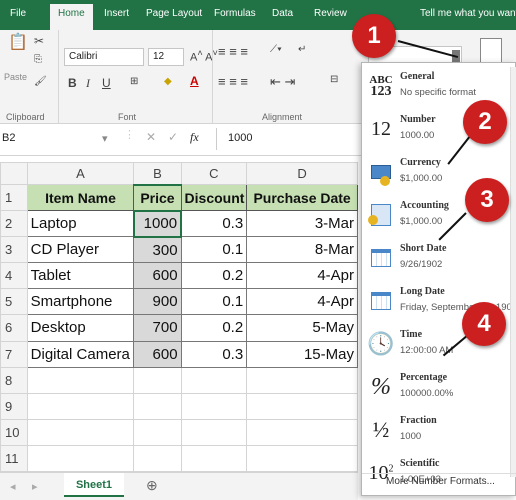  Describe the element at coordinates (282, 82) in the screenshot. I see `indent-icon: ⇤ ⇥` at that location.